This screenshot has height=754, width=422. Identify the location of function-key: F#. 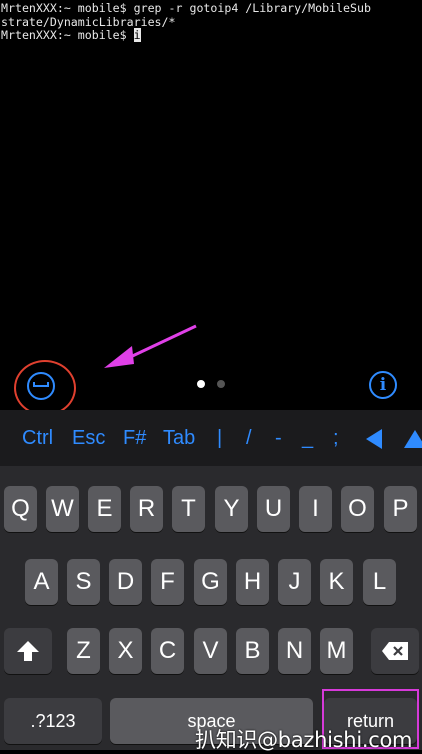
(134, 438).